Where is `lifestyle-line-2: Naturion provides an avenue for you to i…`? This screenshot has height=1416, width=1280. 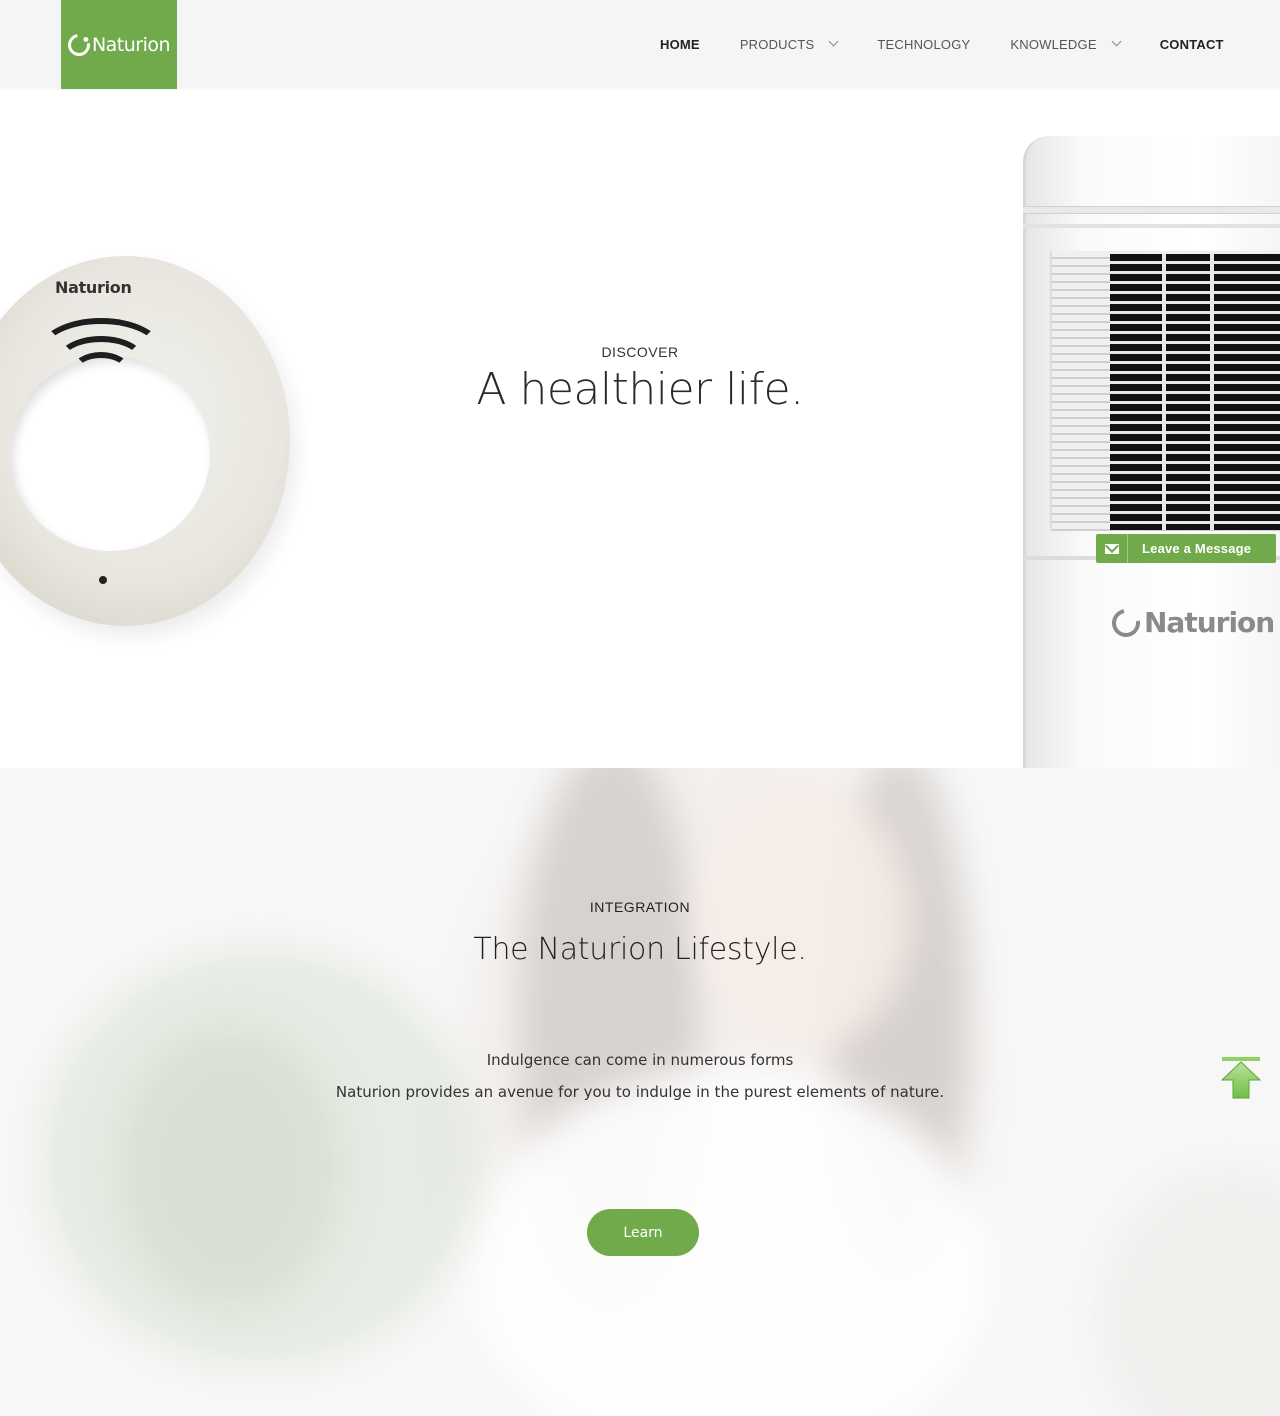 lifestyle-line-2: Naturion provides an avenue for you to i… is located at coordinates (640, 1092).